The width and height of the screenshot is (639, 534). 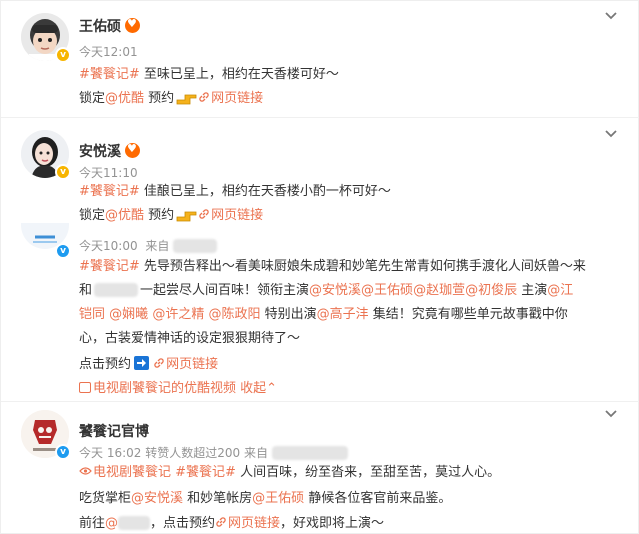 I want to click on video-link-label: 电视剧饕餮记的优酷视频, so click(x=164, y=388).